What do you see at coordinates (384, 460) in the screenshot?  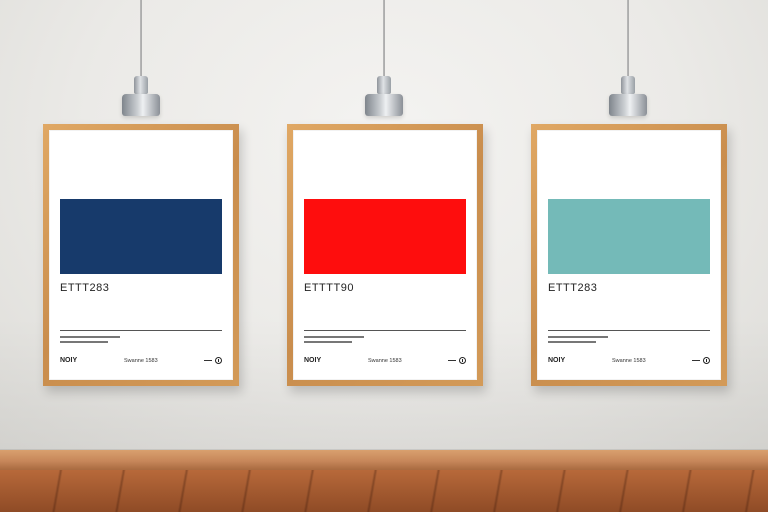 I see `skirting-board` at bounding box center [384, 460].